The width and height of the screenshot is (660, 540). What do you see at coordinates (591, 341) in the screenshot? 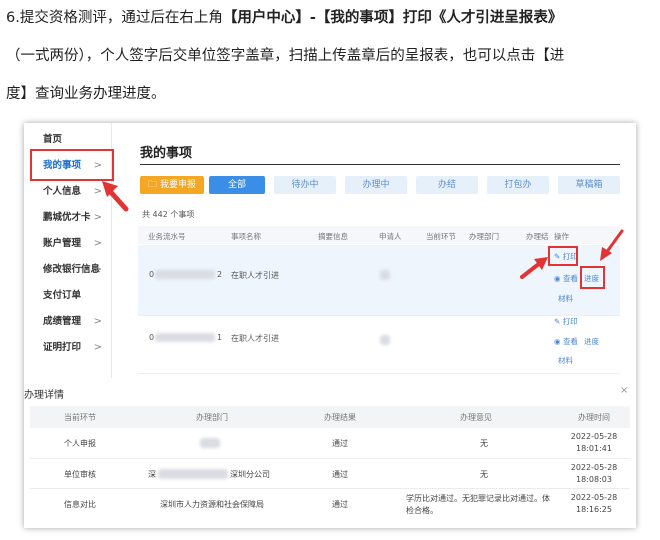
I see `progress-button: 进度` at bounding box center [591, 341].